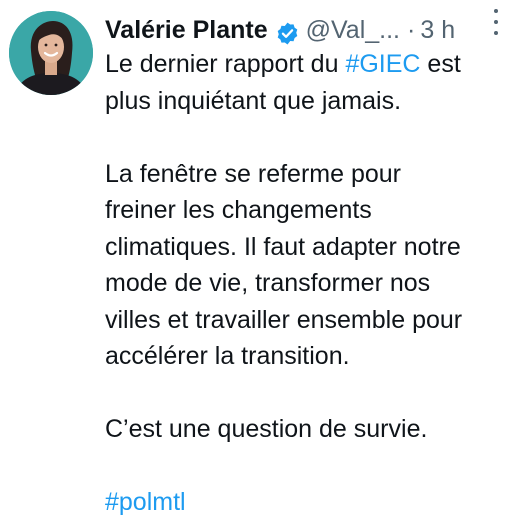 Image resolution: width=506 pixels, height=517 pixels. I want to click on tweet-timestamp: 3 h, so click(437, 30).